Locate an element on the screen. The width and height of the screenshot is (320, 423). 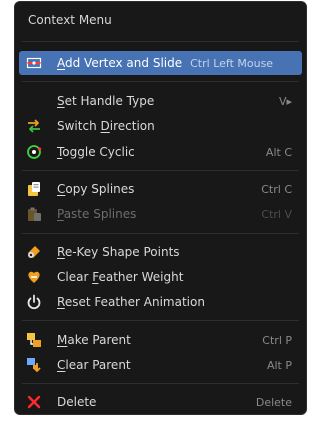
menu-item-label: Reset Feather Animation is located at coordinates (131, 302).